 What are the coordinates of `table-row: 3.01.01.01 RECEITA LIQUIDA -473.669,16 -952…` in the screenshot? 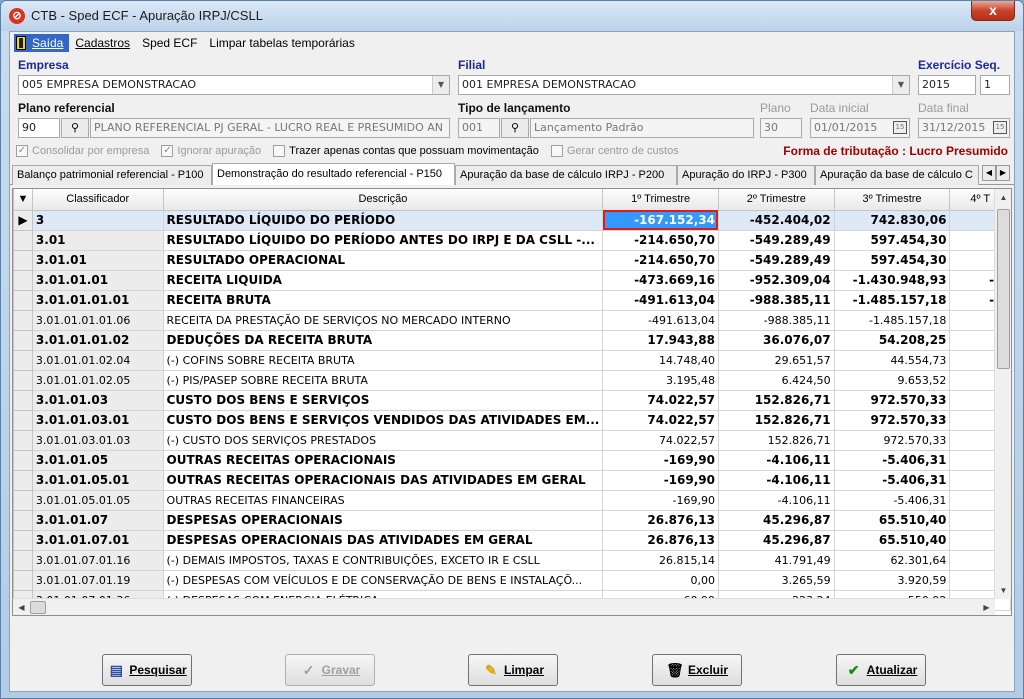 It's located at (512, 280).